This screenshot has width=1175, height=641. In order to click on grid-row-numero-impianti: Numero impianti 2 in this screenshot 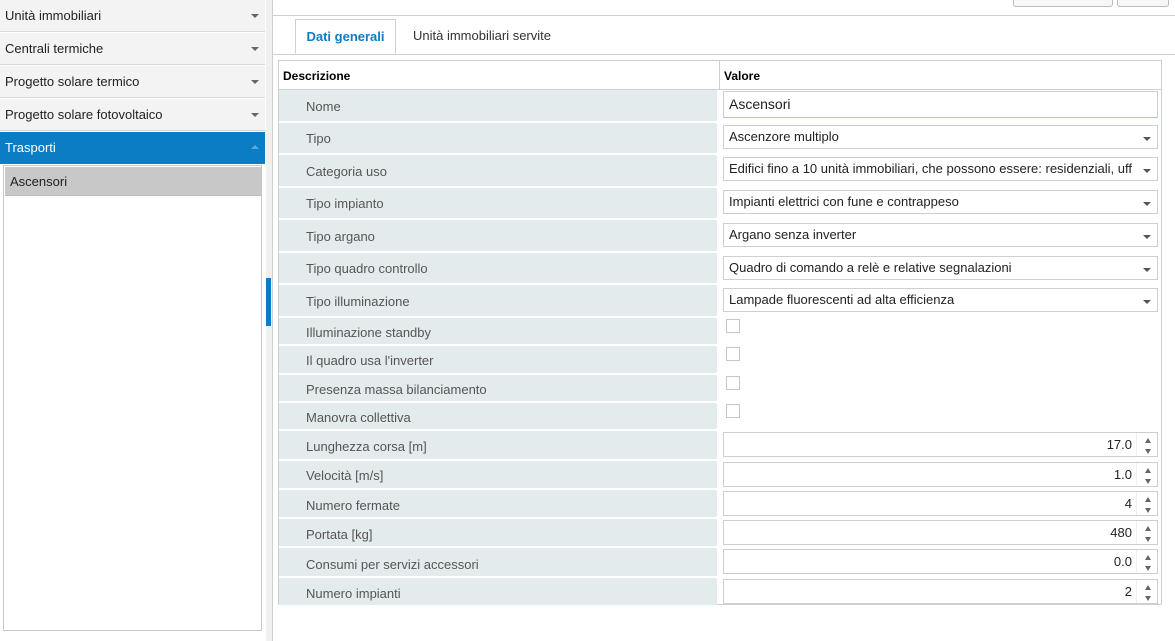, I will do `click(720, 591)`.